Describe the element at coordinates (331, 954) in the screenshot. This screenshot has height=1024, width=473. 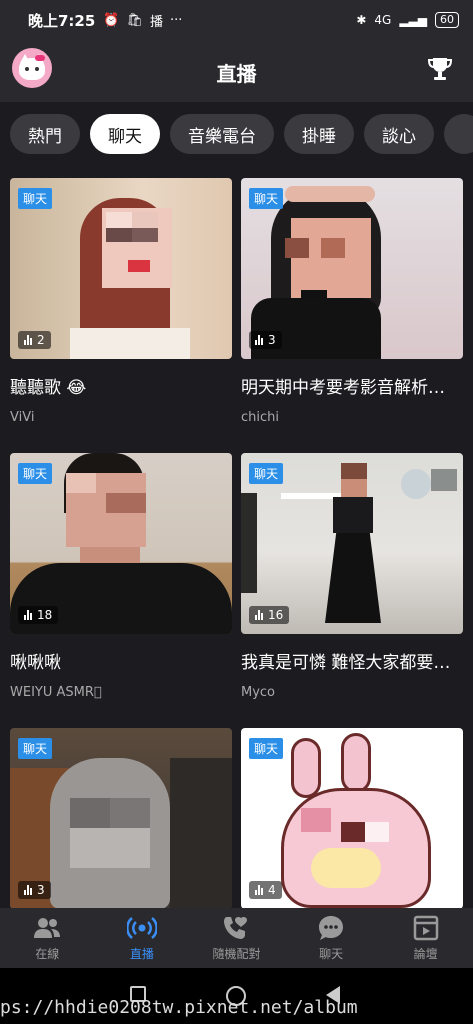
I see `nav-label: 聊天` at that location.